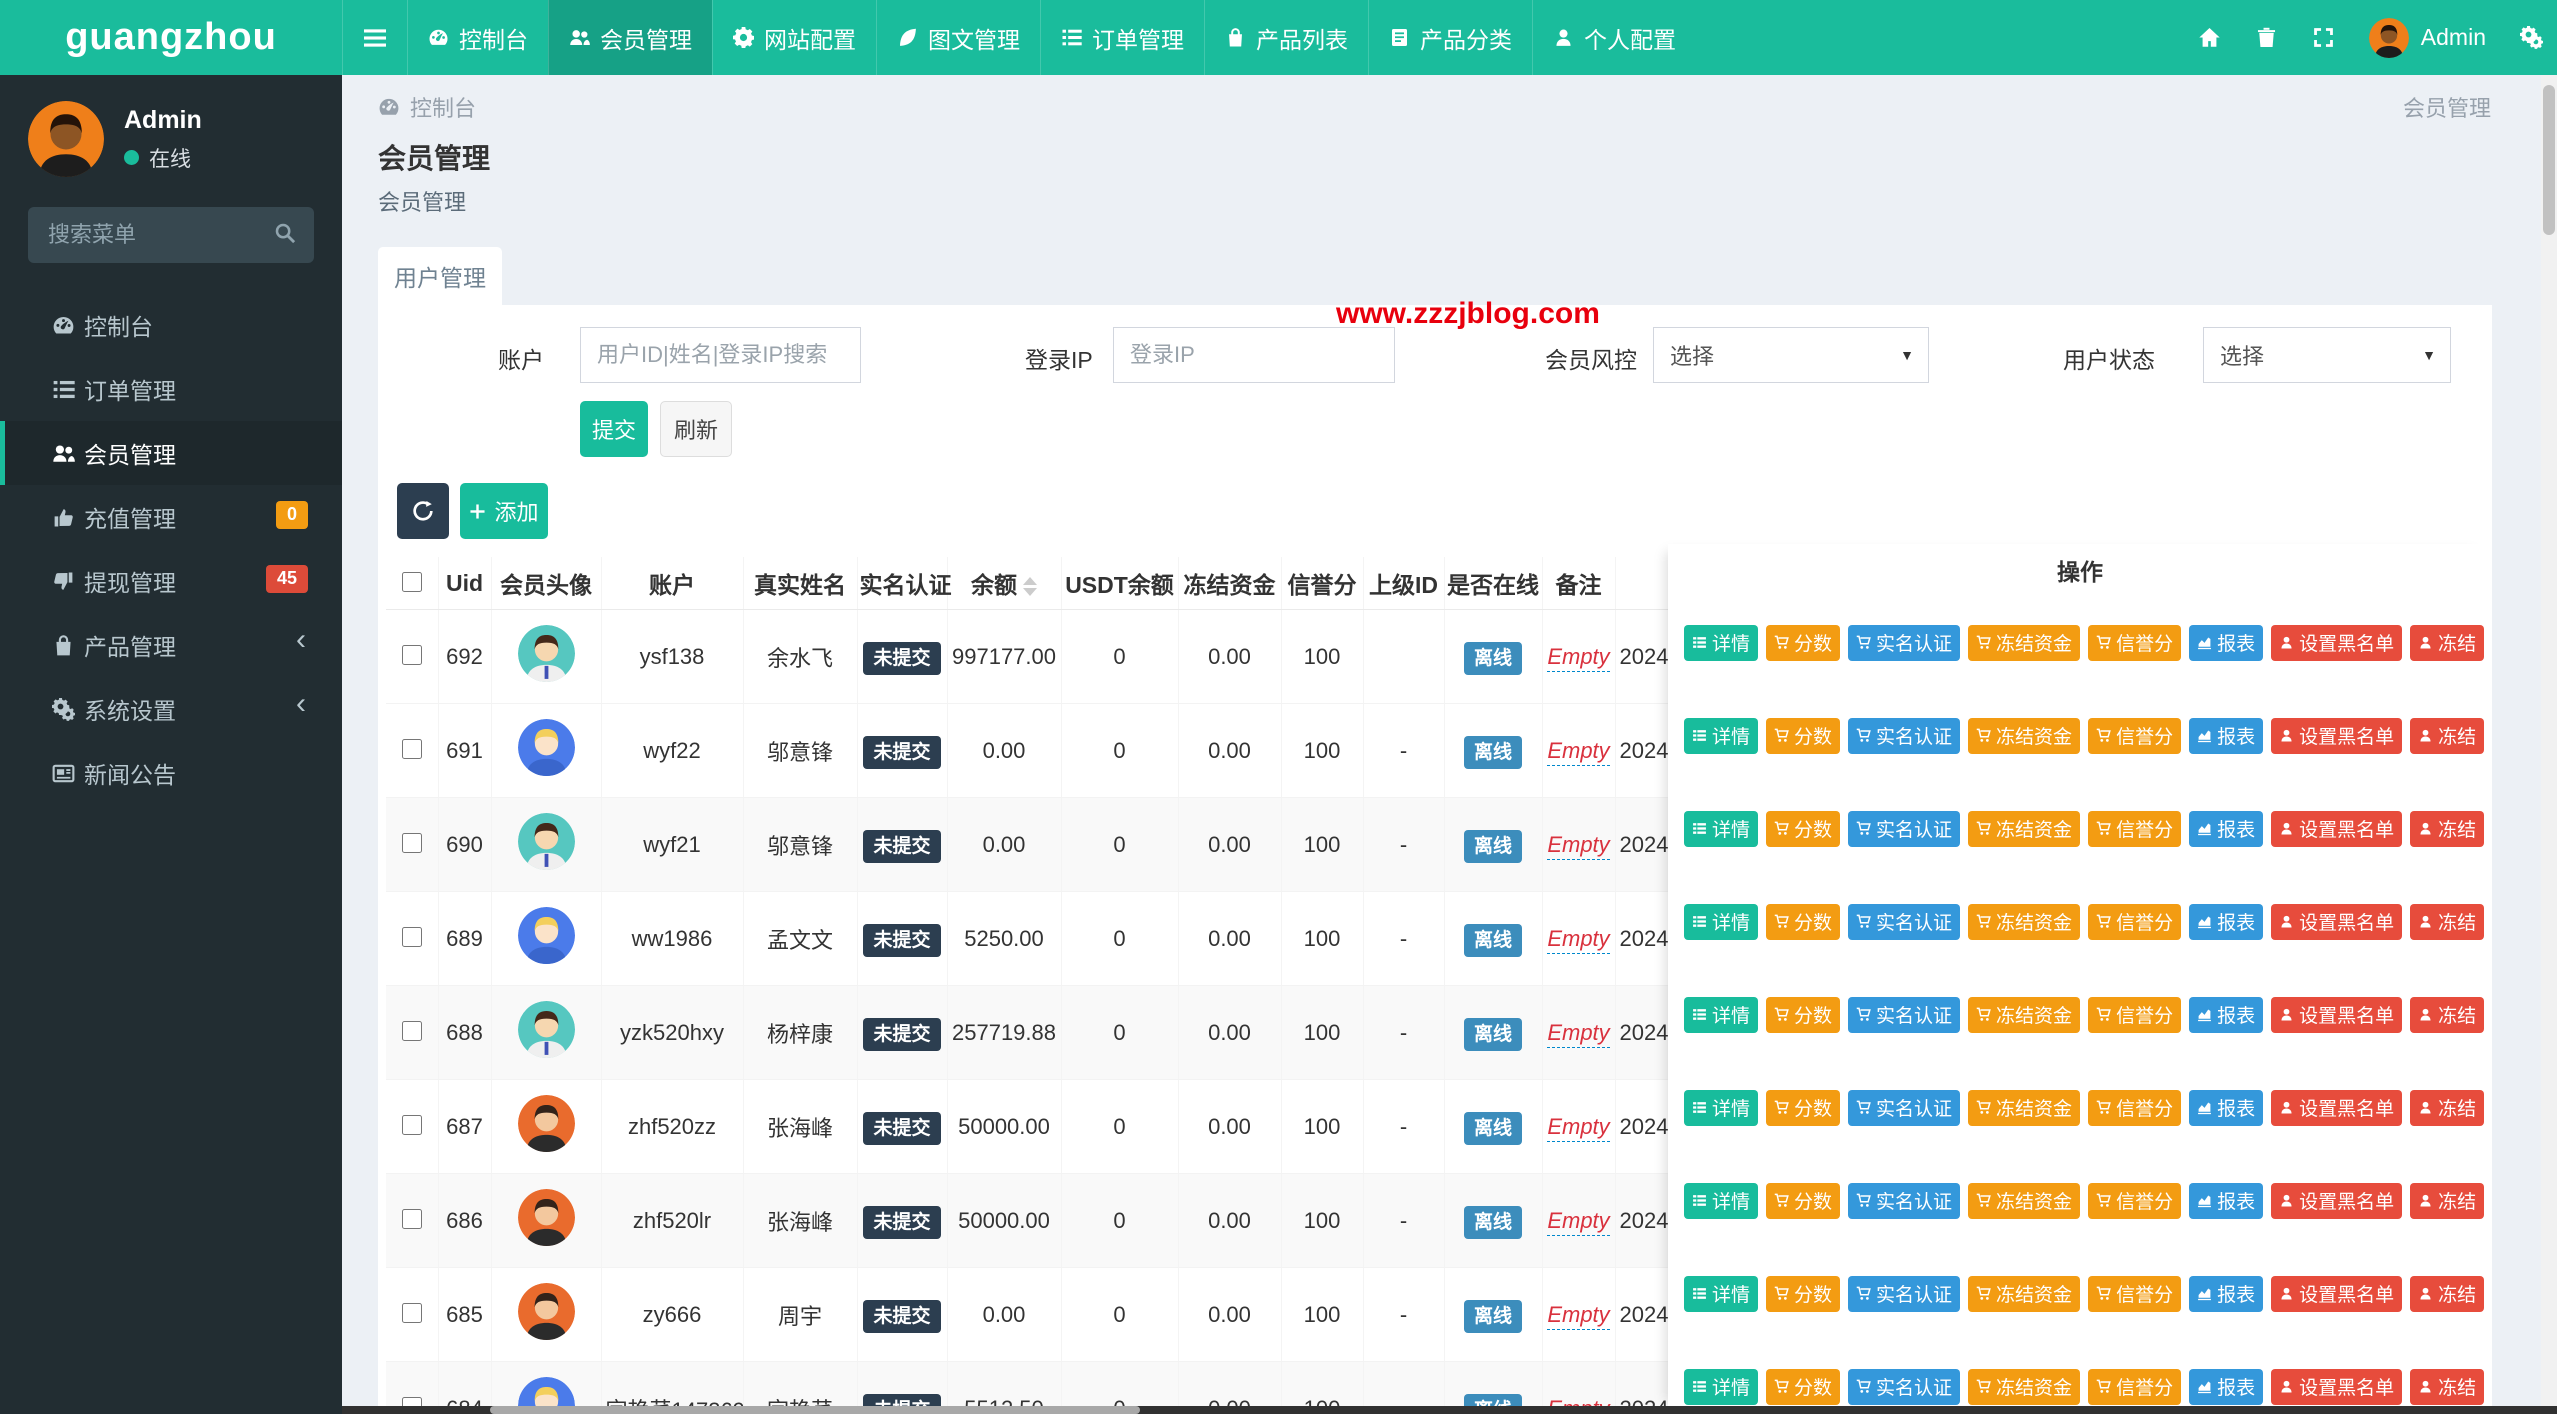 This screenshot has width=2557, height=1414. I want to click on search-icon, so click(285, 233).